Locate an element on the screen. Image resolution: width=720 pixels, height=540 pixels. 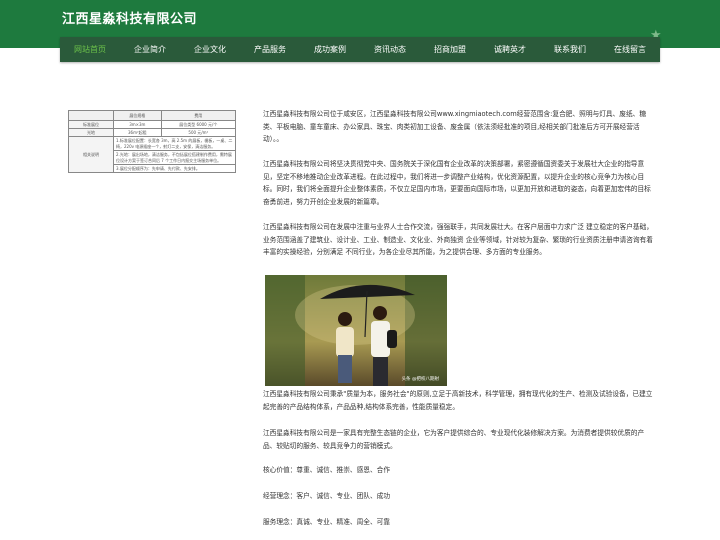
nav-item-contact: 联系我们 is located at coordinates (570, 49).